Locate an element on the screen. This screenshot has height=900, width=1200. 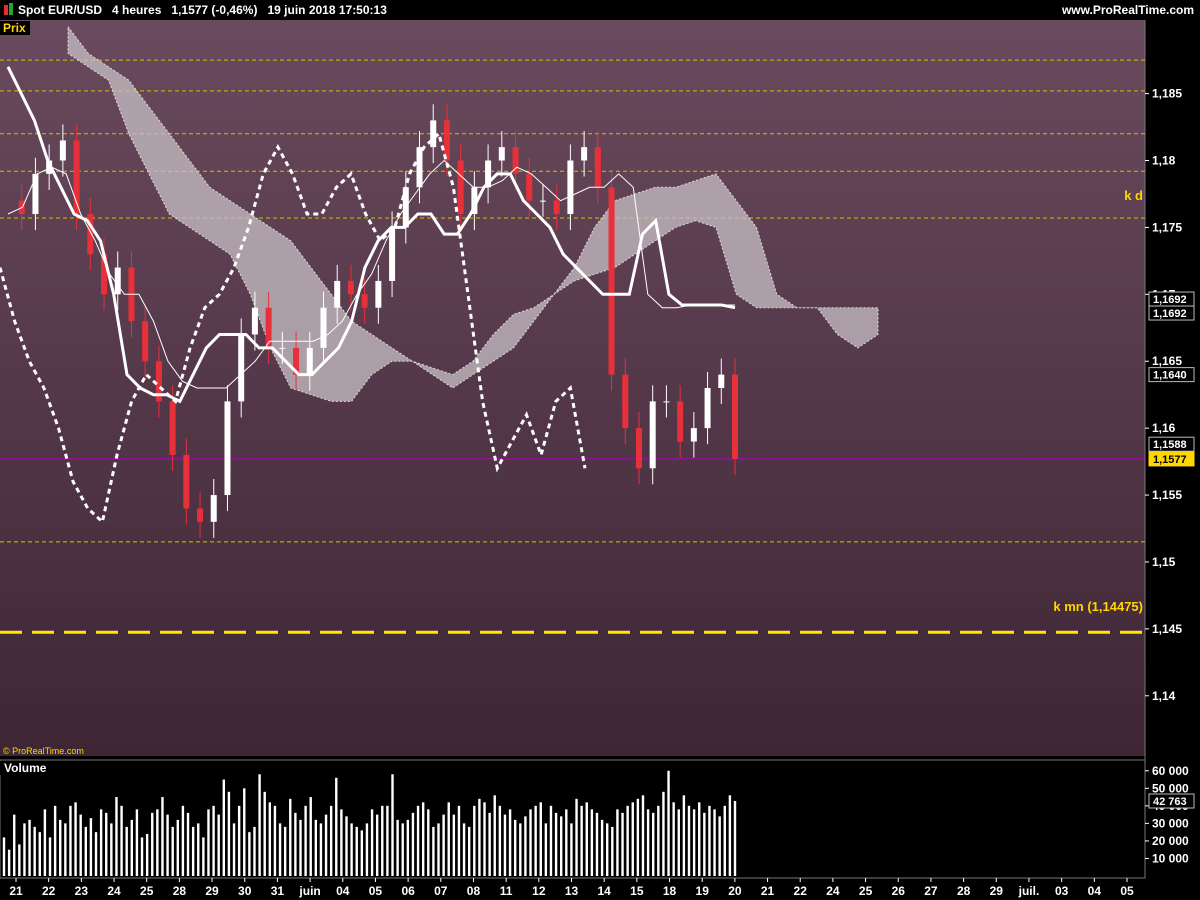
volume-panel-label: Volume is located at coordinates (25, 768).